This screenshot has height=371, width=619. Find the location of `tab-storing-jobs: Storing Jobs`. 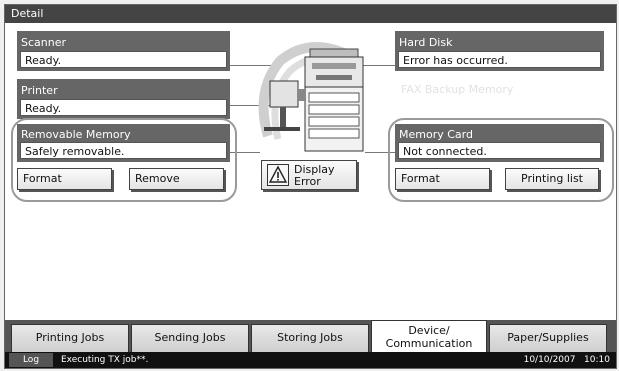

tab-storing-jobs: Storing Jobs is located at coordinates (310, 338).